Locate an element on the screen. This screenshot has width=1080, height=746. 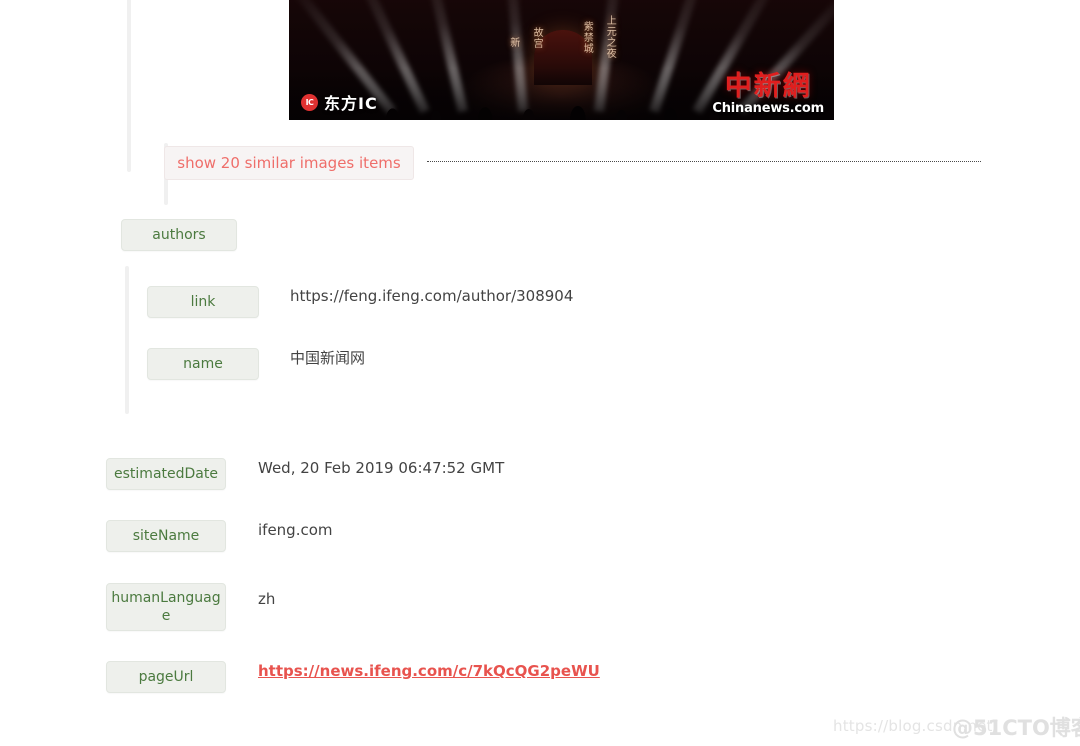
image-overlay-text-4: 上元之夜 is located at coordinates (611, 38).